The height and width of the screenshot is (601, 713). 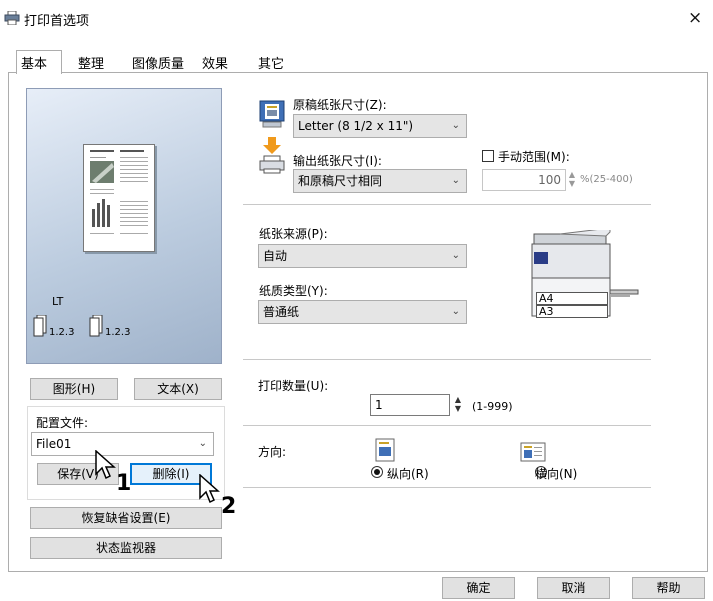 What do you see at coordinates (281, 312) in the screenshot?
I see `paper-type-value: 普通纸` at bounding box center [281, 312].